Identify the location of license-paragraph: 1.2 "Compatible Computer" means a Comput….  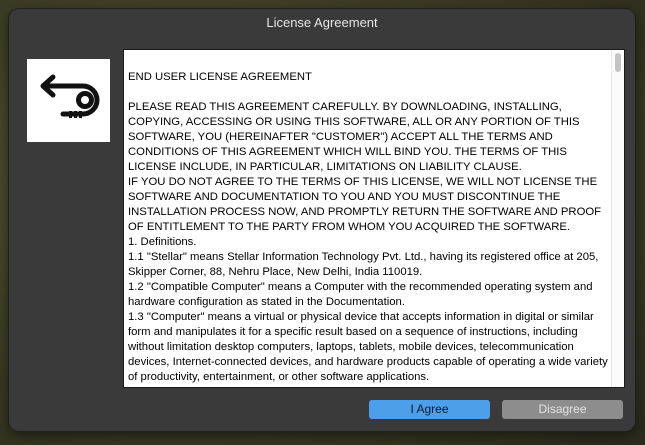
(360, 294).